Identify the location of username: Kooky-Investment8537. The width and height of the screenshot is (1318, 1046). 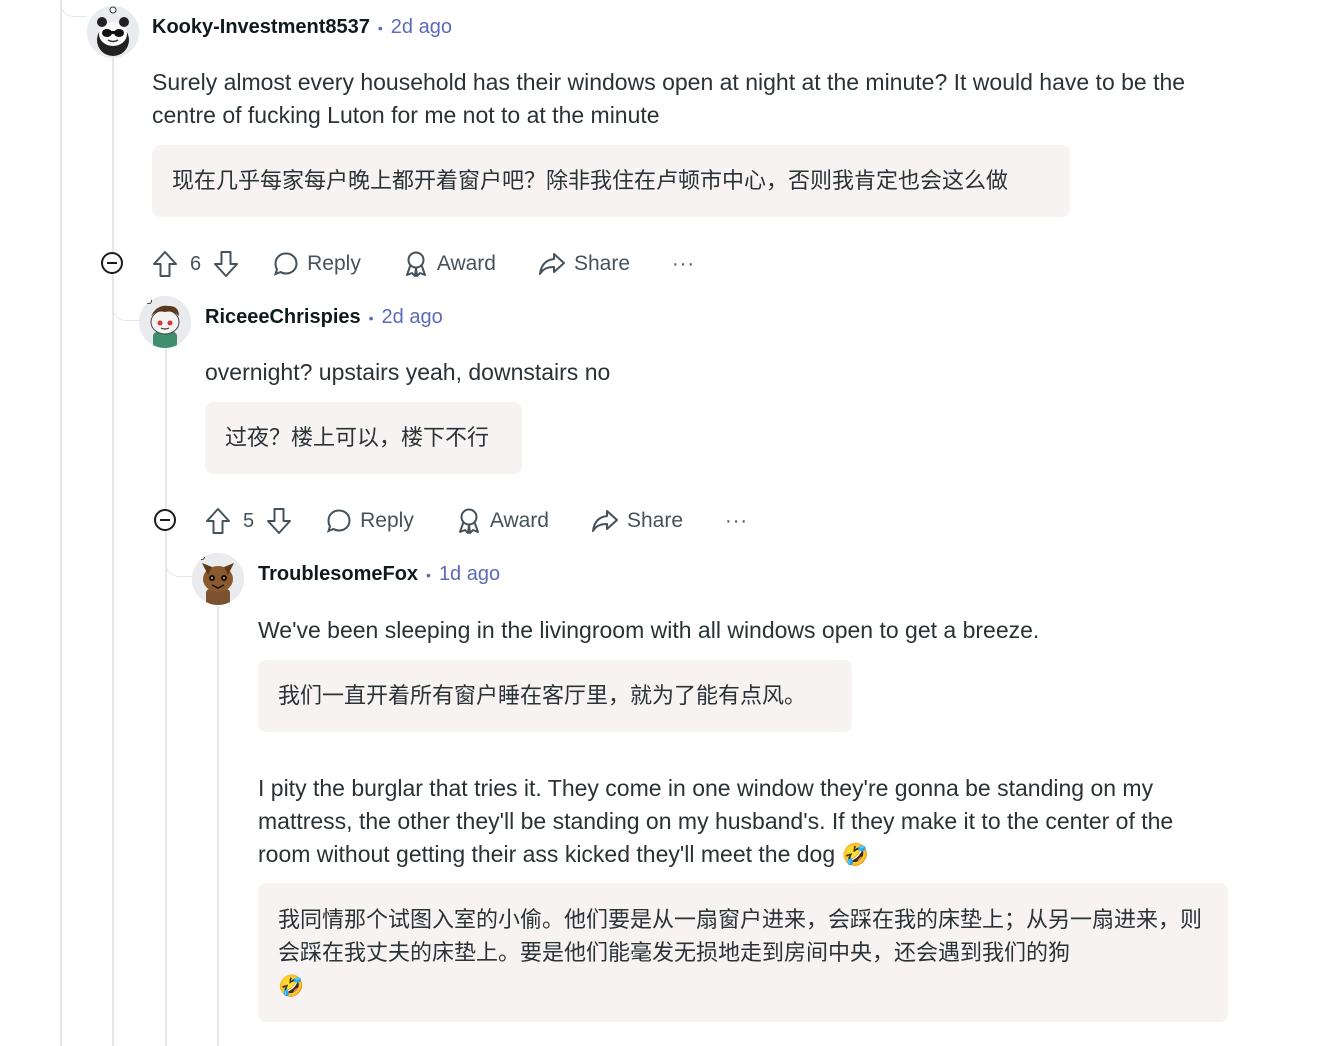
(261, 27).